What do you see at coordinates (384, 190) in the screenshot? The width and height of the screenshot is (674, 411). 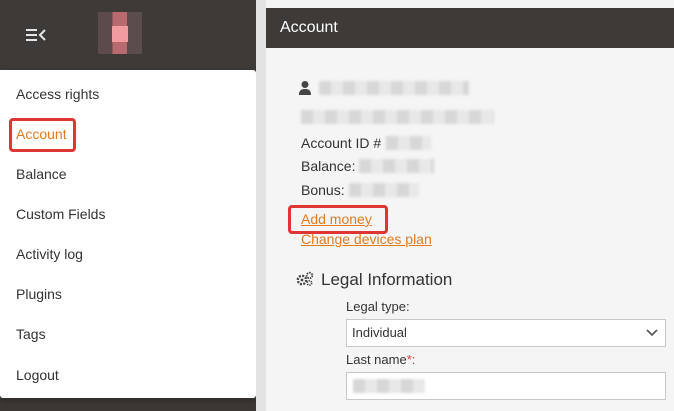 I see `redacted-bonus-value` at bounding box center [384, 190].